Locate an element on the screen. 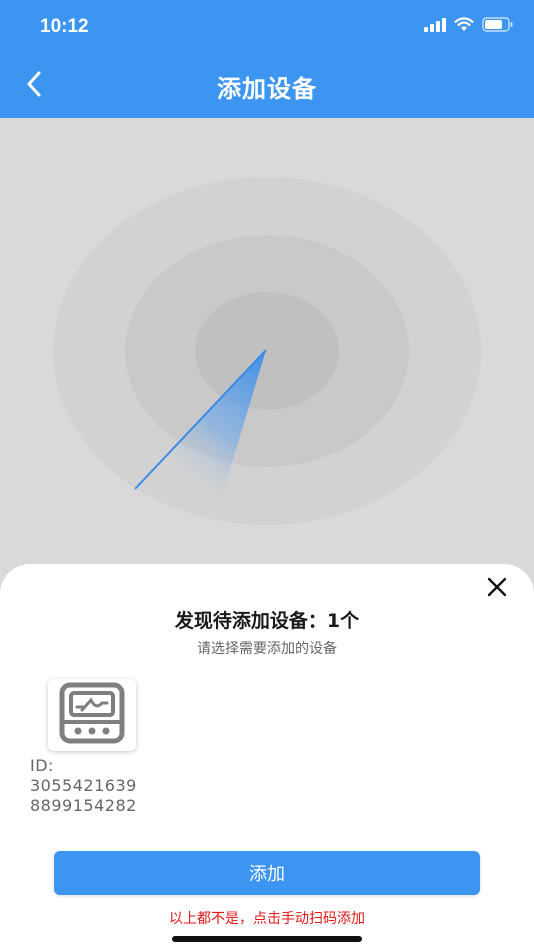 This screenshot has width=534, height=950. nav-bar: 添加设备 is located at coordinates (267, 86).